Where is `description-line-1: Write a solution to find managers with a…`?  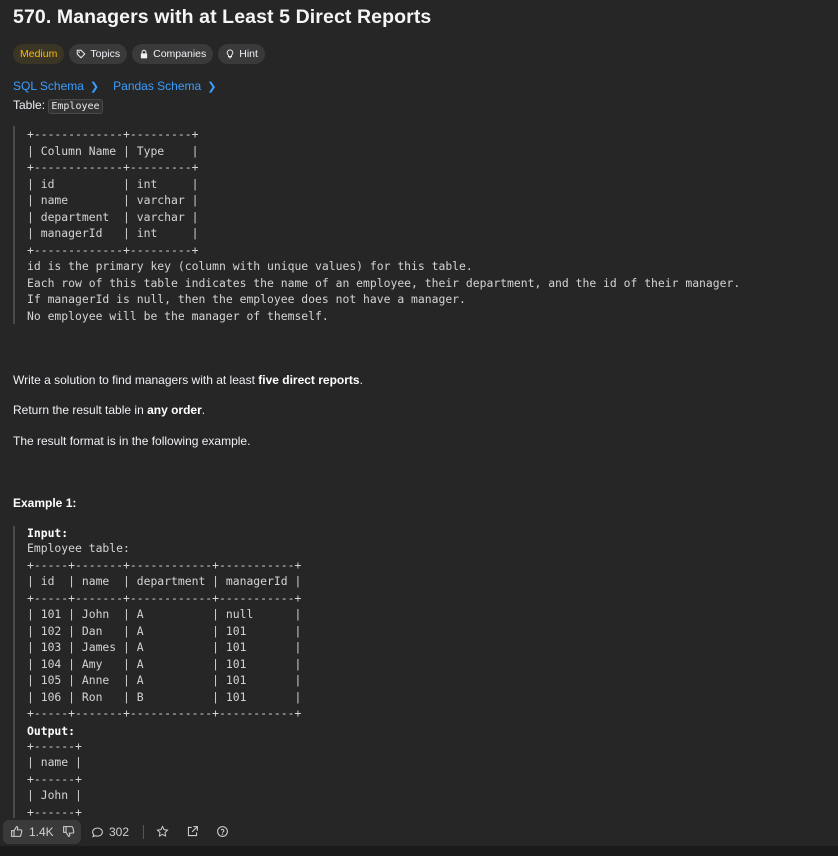
description-line-1: Write a solution to find managers with a… is located at coordinates (188, 380).